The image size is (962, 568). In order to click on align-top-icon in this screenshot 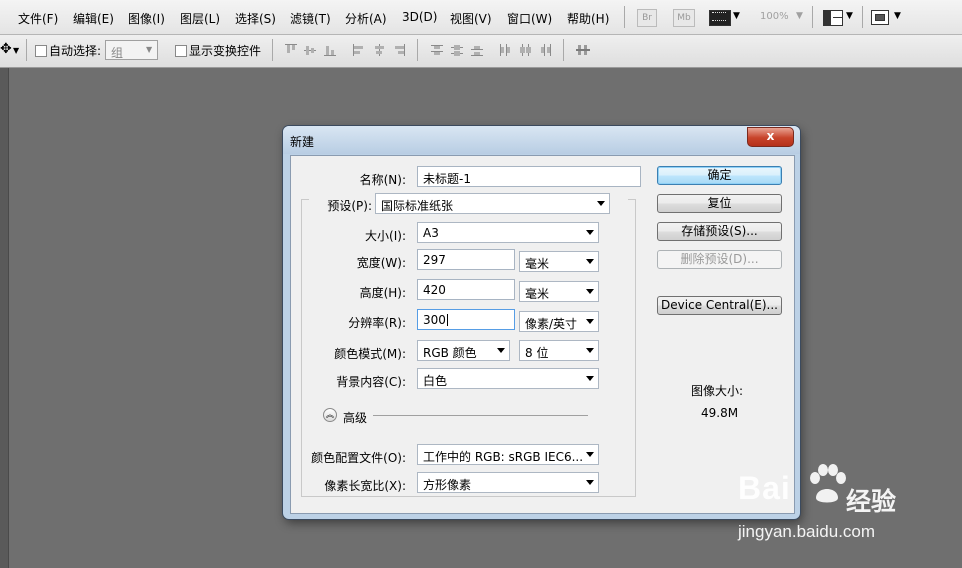, I will do `click(291, 50)`.